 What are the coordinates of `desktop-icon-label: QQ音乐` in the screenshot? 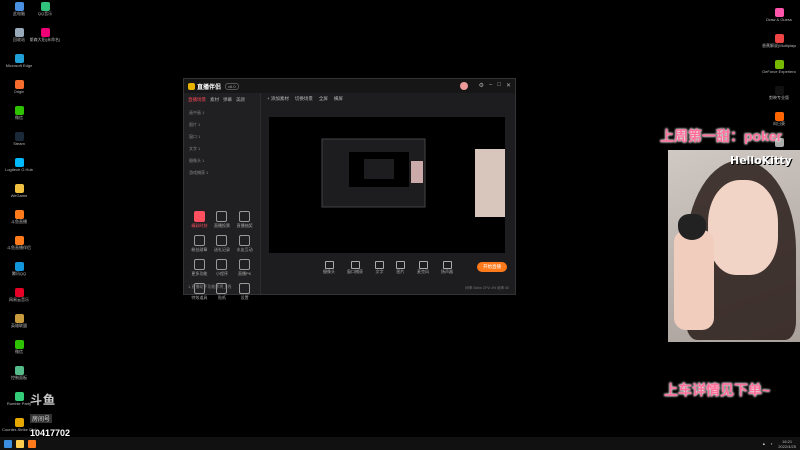 It's located at (45, 13).